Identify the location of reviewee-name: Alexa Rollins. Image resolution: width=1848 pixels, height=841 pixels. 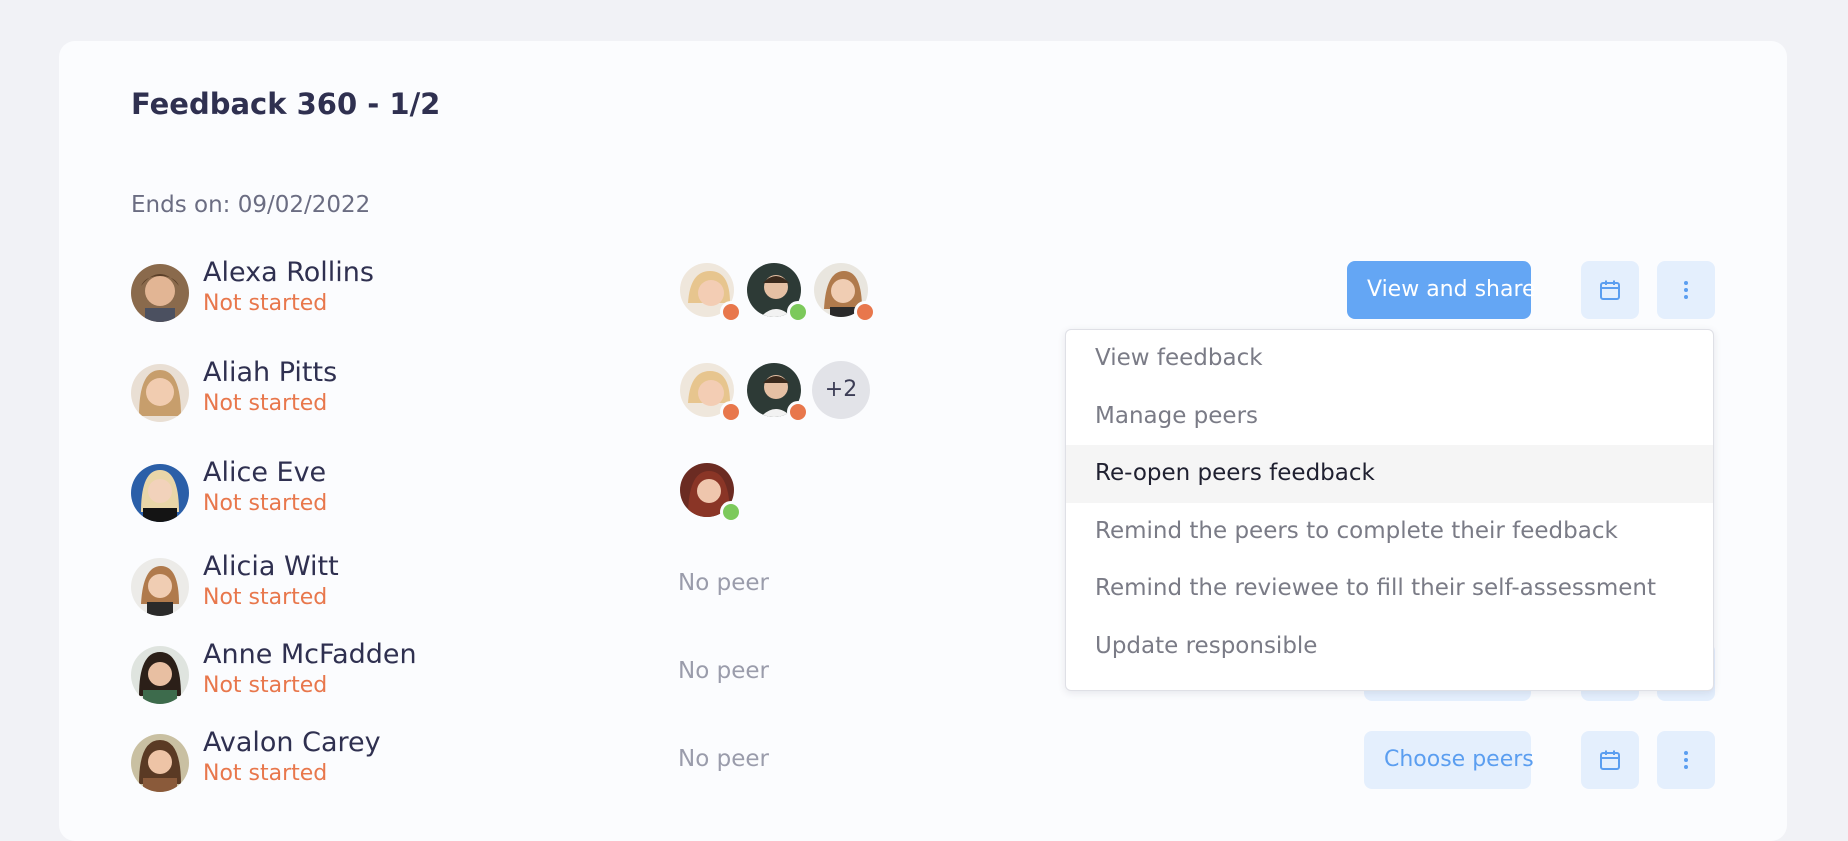
(288, 273).